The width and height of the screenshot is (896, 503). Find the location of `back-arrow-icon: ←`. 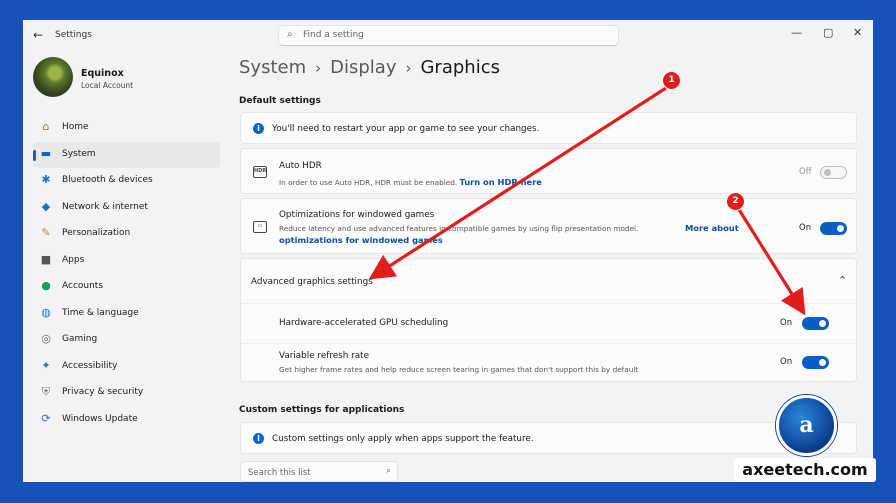

back-arrow-icon: ← is located at coordinates (38, 35).